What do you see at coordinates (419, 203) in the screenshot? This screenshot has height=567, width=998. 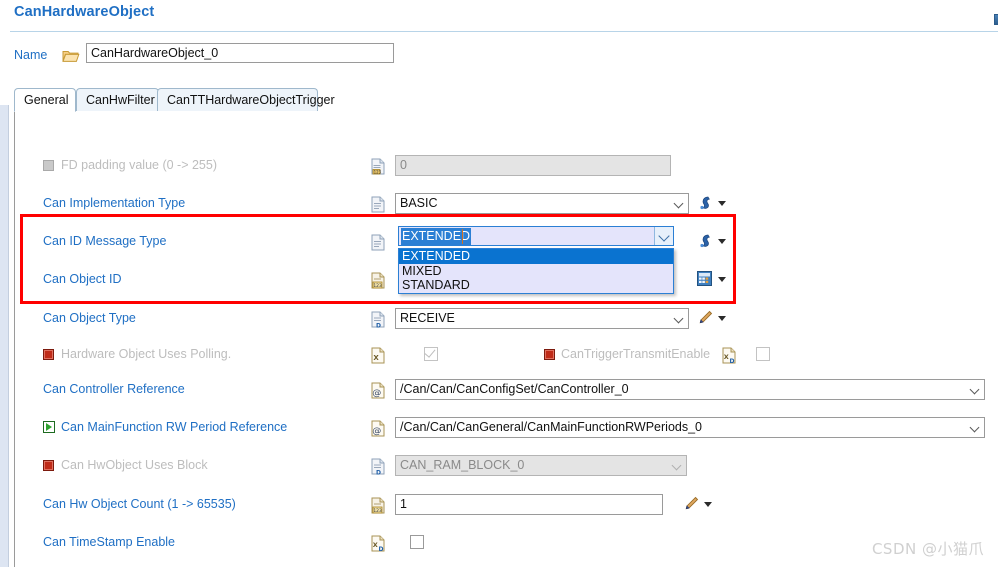 I see `can-implementation-type-value: BASIC` at bounding box center [419, 203].